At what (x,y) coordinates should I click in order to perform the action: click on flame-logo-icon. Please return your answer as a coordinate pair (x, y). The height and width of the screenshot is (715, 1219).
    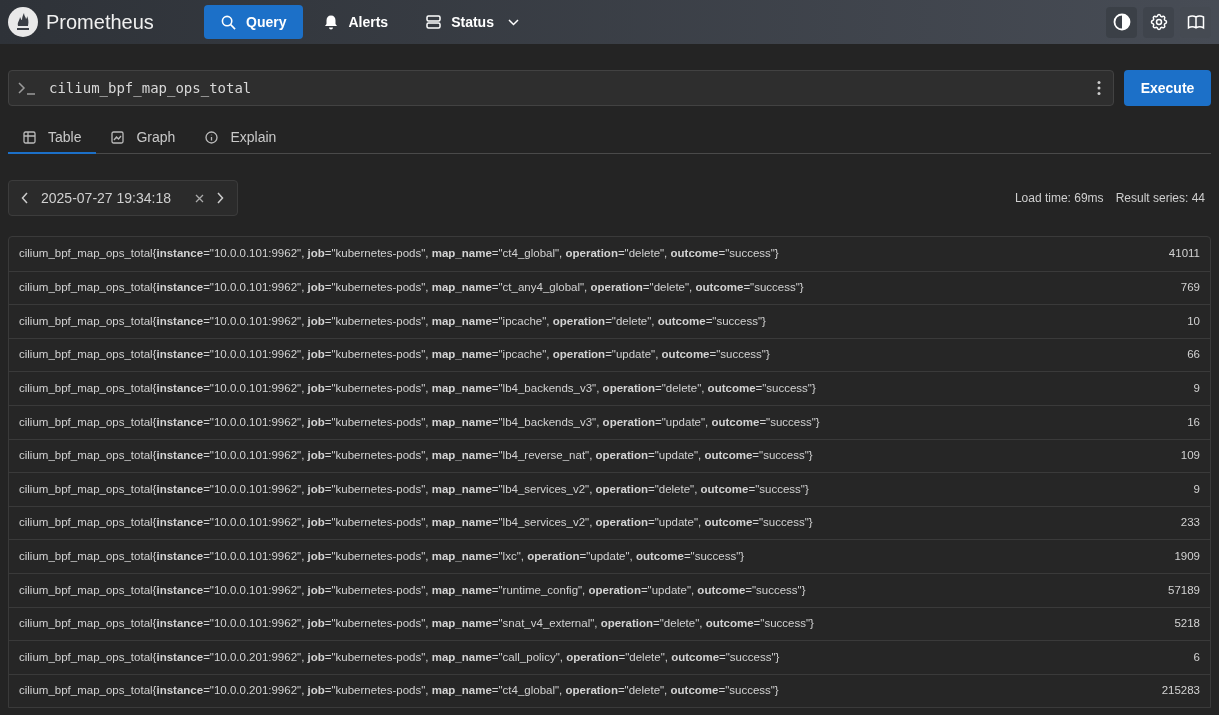
    Looking at the image, I should click on (23, 22).